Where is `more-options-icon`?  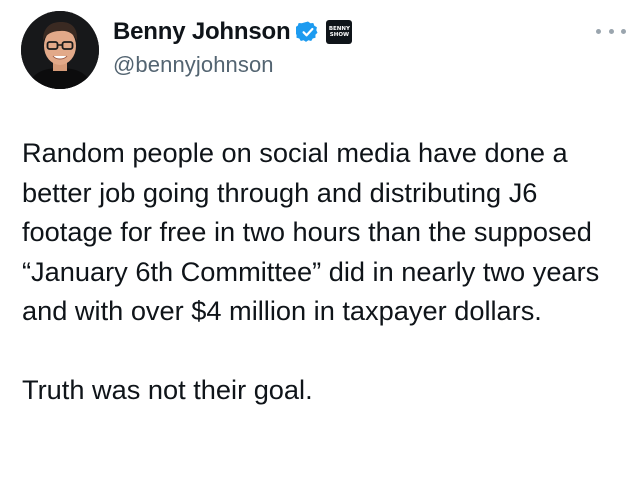
more-options-icon is located at coordinates (611, 31).